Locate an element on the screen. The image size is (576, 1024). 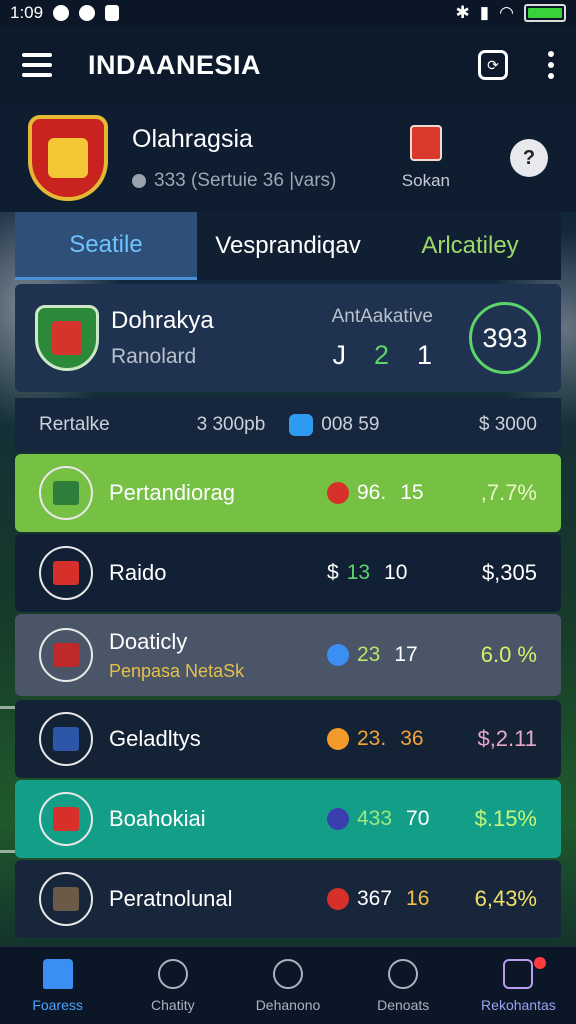
row-name: Geladltys is located at coordinates (155, 738).